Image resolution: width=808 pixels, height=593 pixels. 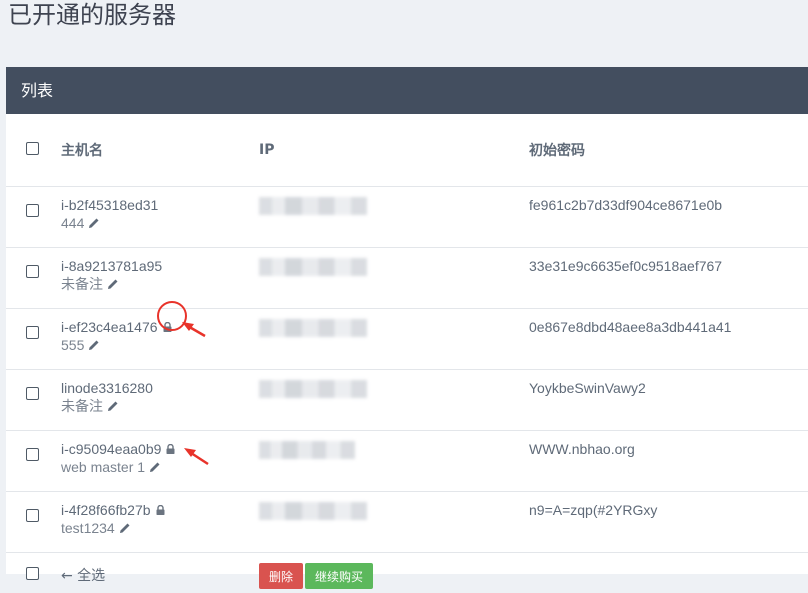 What do you see at coordinates (32, 148) in the screenshot?
I see `select-all-header-checkbox` at bounding box center [32, 148].